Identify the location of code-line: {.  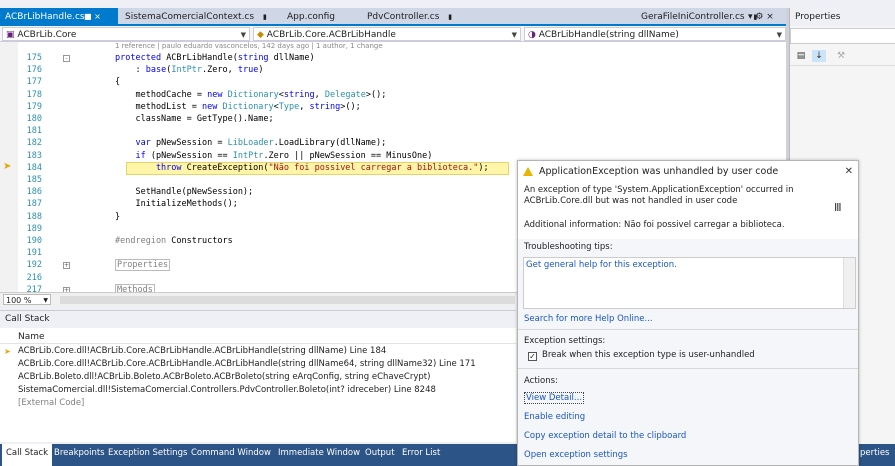
(117, 82).